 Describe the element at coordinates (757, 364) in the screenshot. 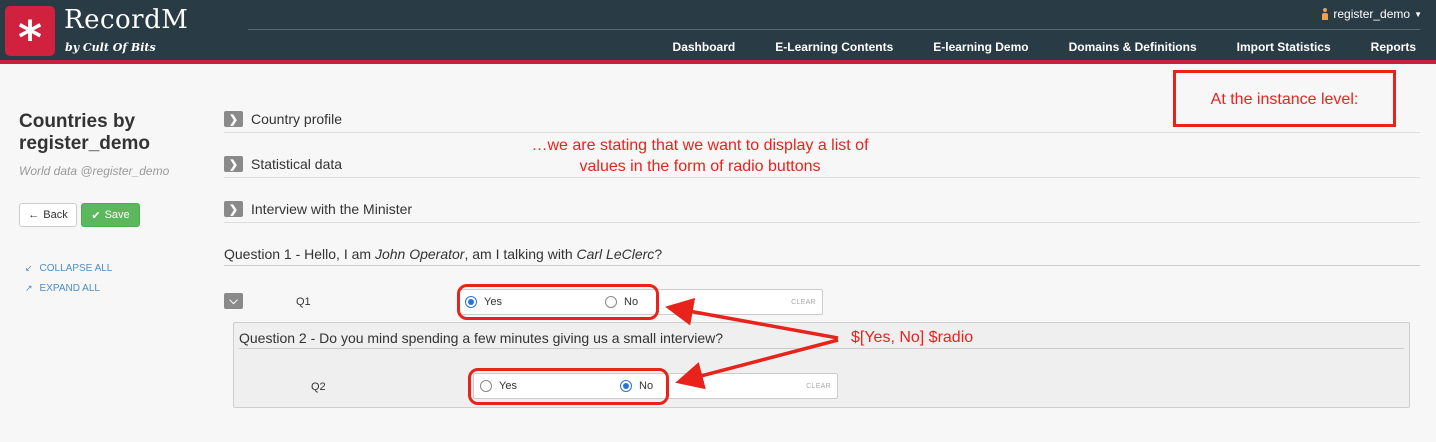

I see `arrow-to-q2` at that location.